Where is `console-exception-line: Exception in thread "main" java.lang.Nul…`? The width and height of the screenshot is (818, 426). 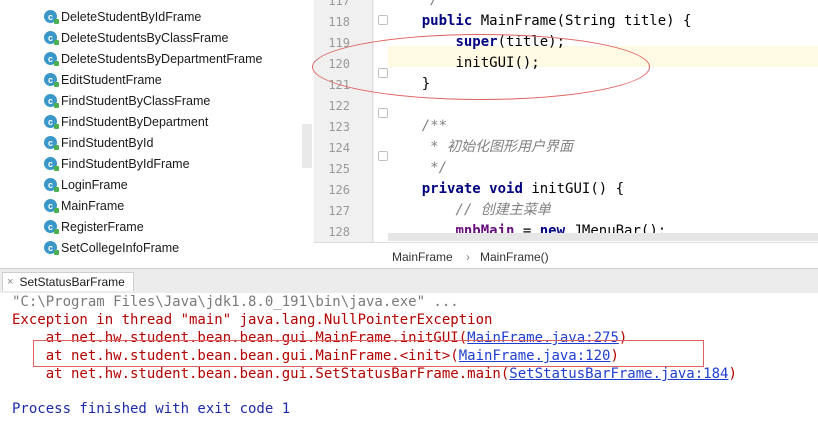
console-exception-line: Exception in thread "main" java.lang.Nul… is located at coordinates (252, 320).